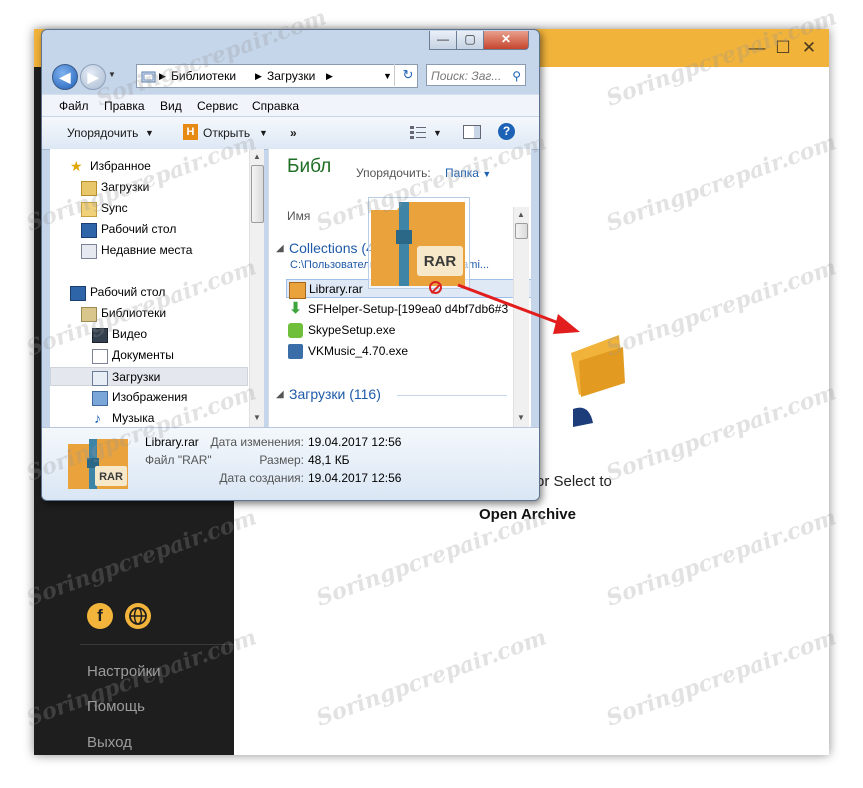 This screenshot has width=863, height=788. Describe the element at coordinates (291, 76) in the screenshot. I see `breadcrumb-downloads: Загрузки` at that location.